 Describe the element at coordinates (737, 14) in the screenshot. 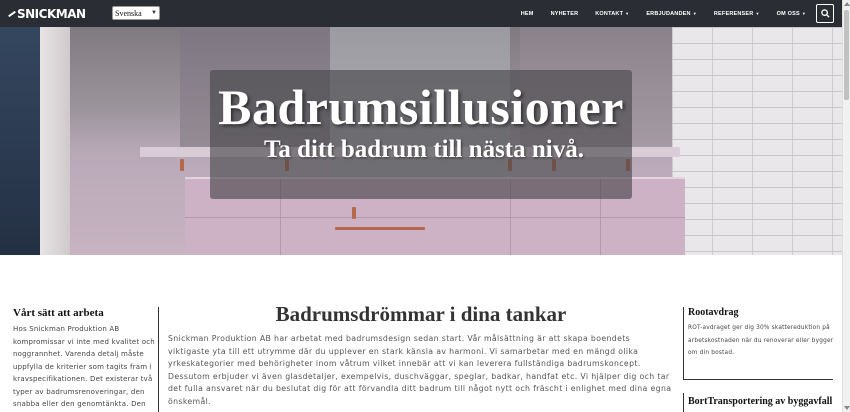

I see `nav-item-referenser: REFERENSER ▼` at that location.